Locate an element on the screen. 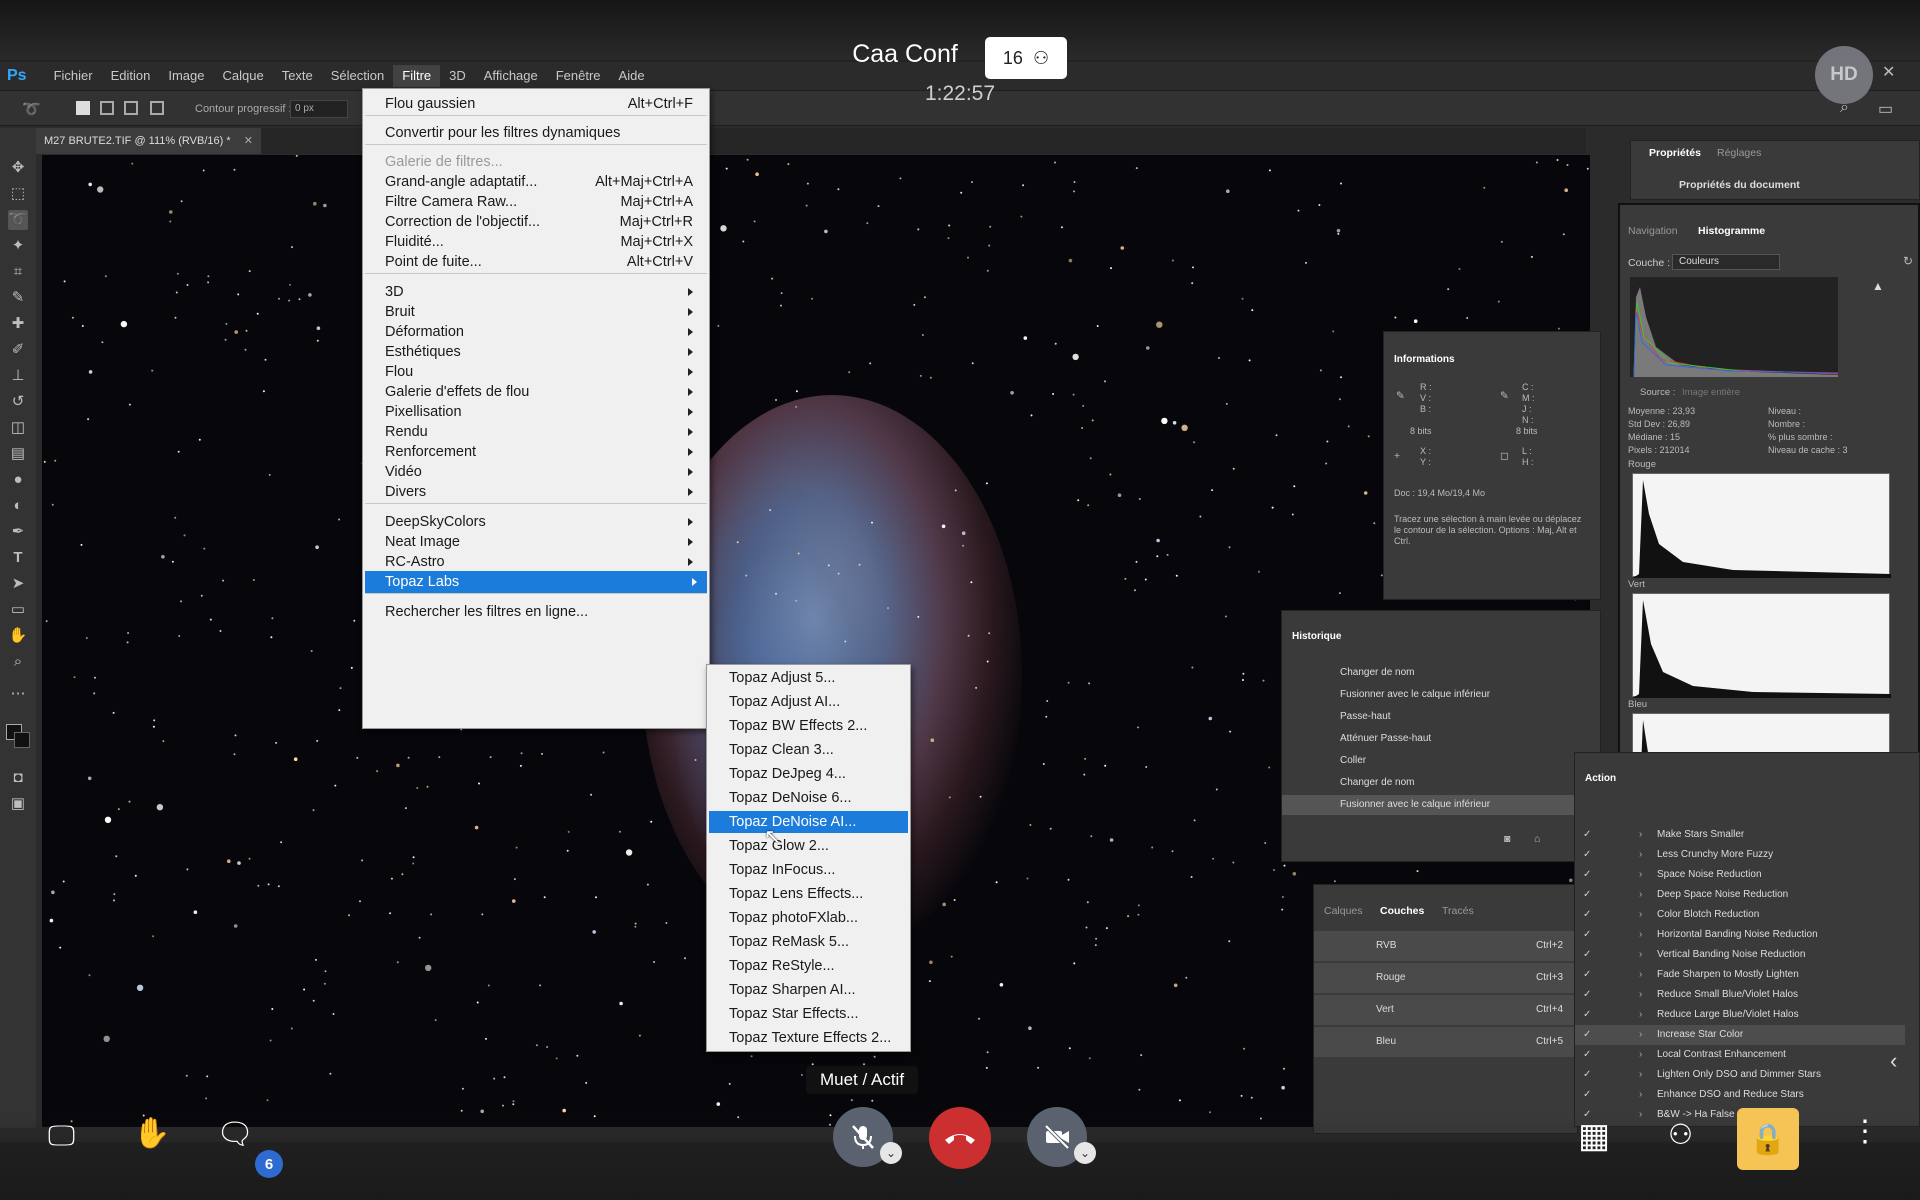 The height and width of the screenshot is (1200, 1920). security-button: 🔒 is located at coordinates (1768, 1139).